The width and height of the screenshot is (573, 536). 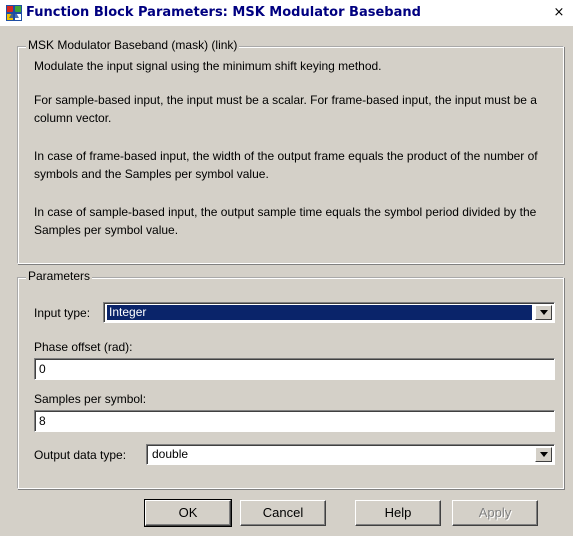 I want to click on apply-button: Apply, so click(x=495, y=513).